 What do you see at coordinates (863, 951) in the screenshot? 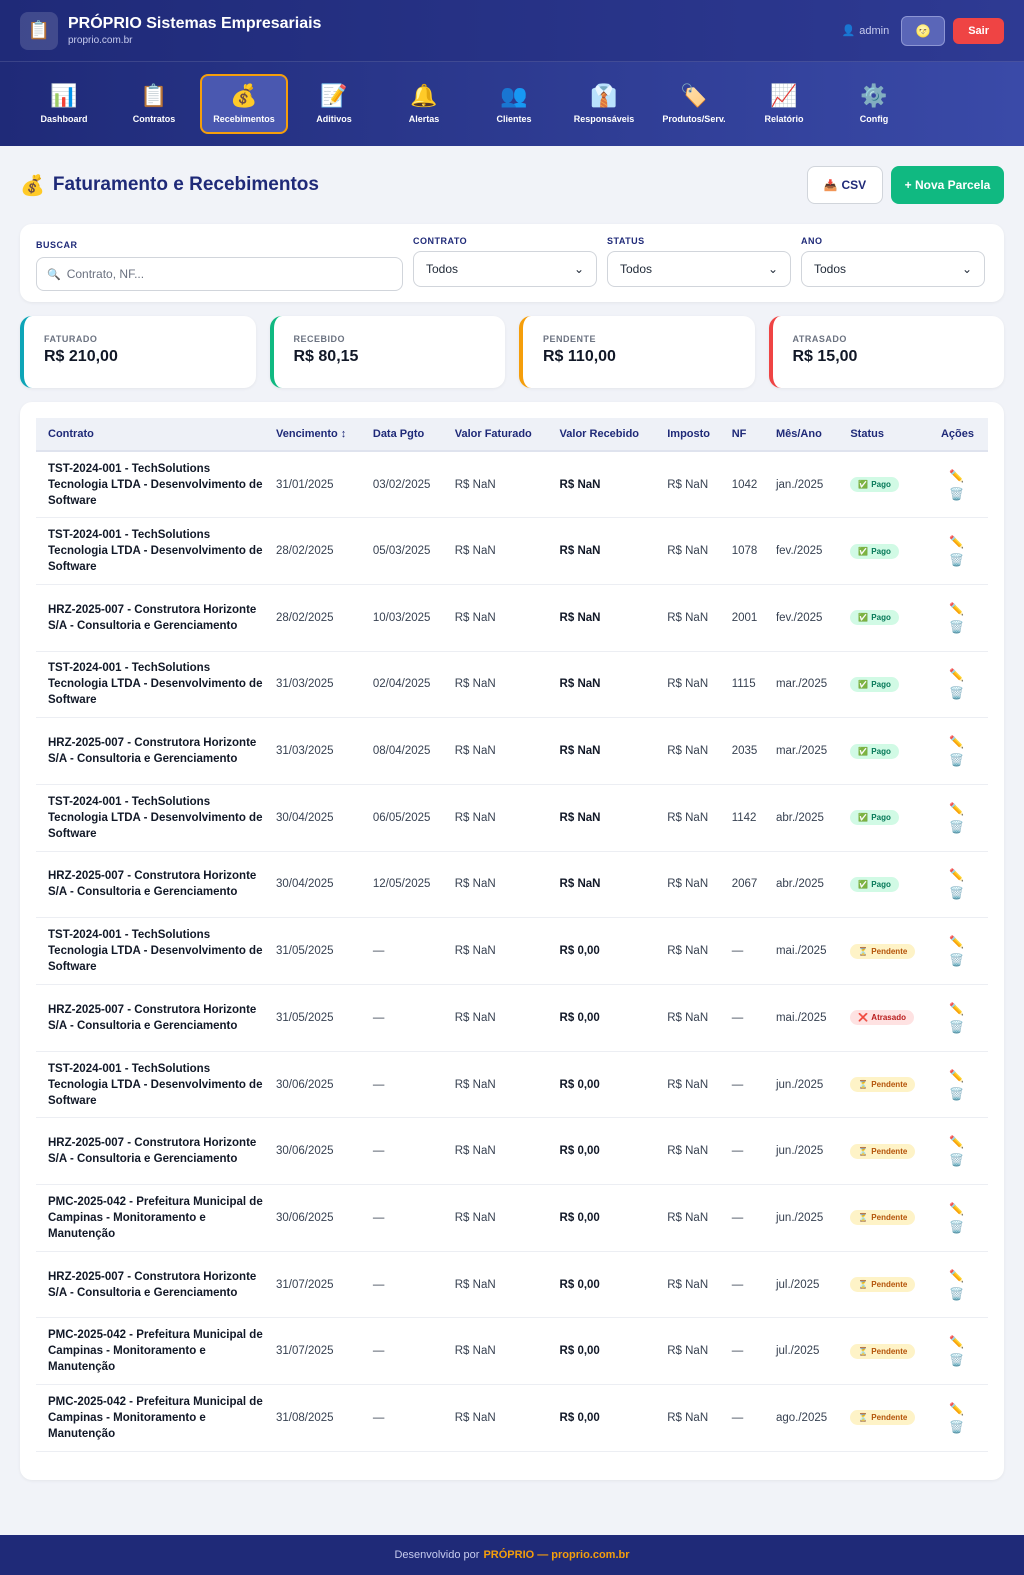
I see `status-icon: ⏳` at bounding box center [863, 951].